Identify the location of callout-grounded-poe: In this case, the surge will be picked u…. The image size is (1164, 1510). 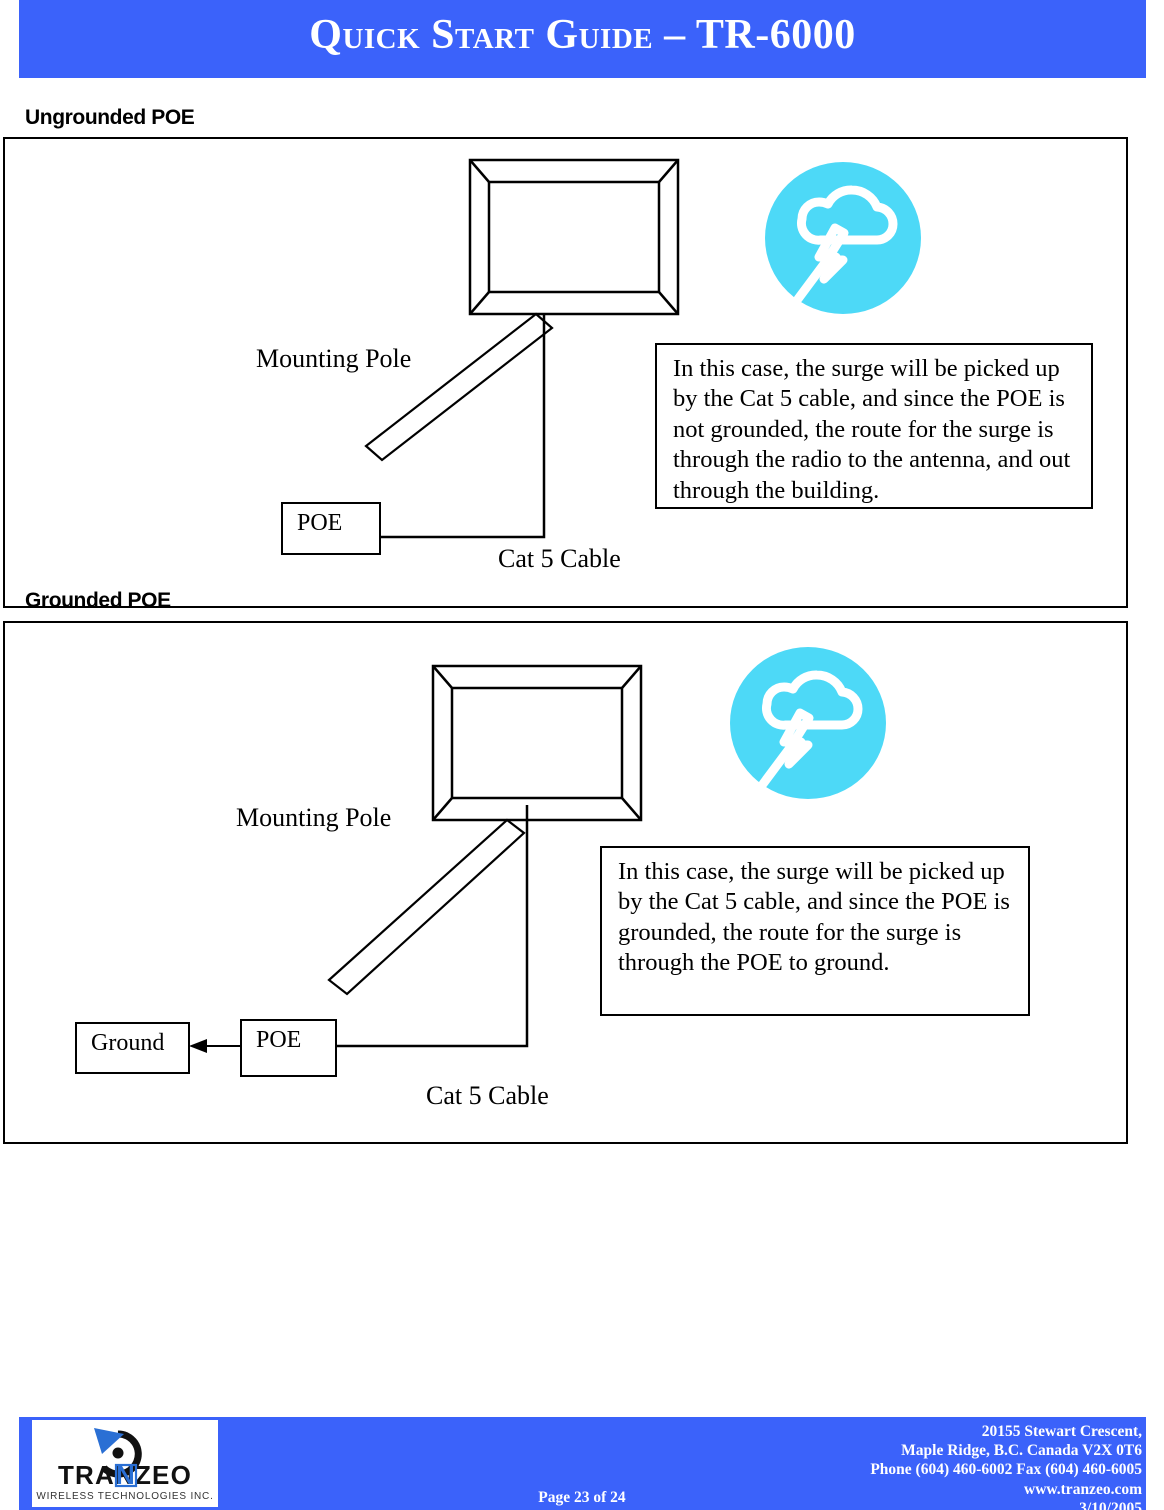
(815, 931).